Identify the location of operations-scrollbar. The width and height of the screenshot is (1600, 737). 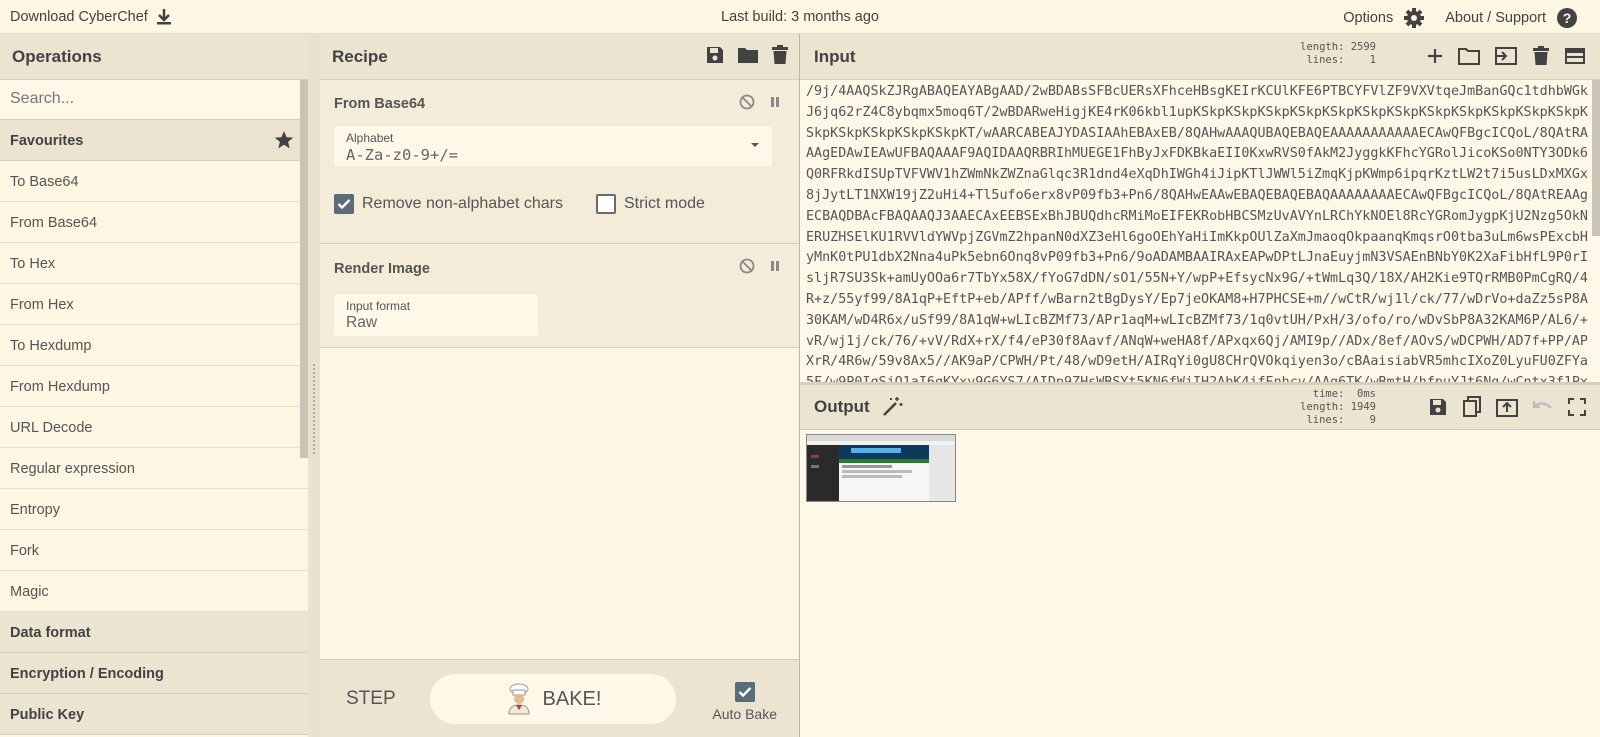
(304, 269).